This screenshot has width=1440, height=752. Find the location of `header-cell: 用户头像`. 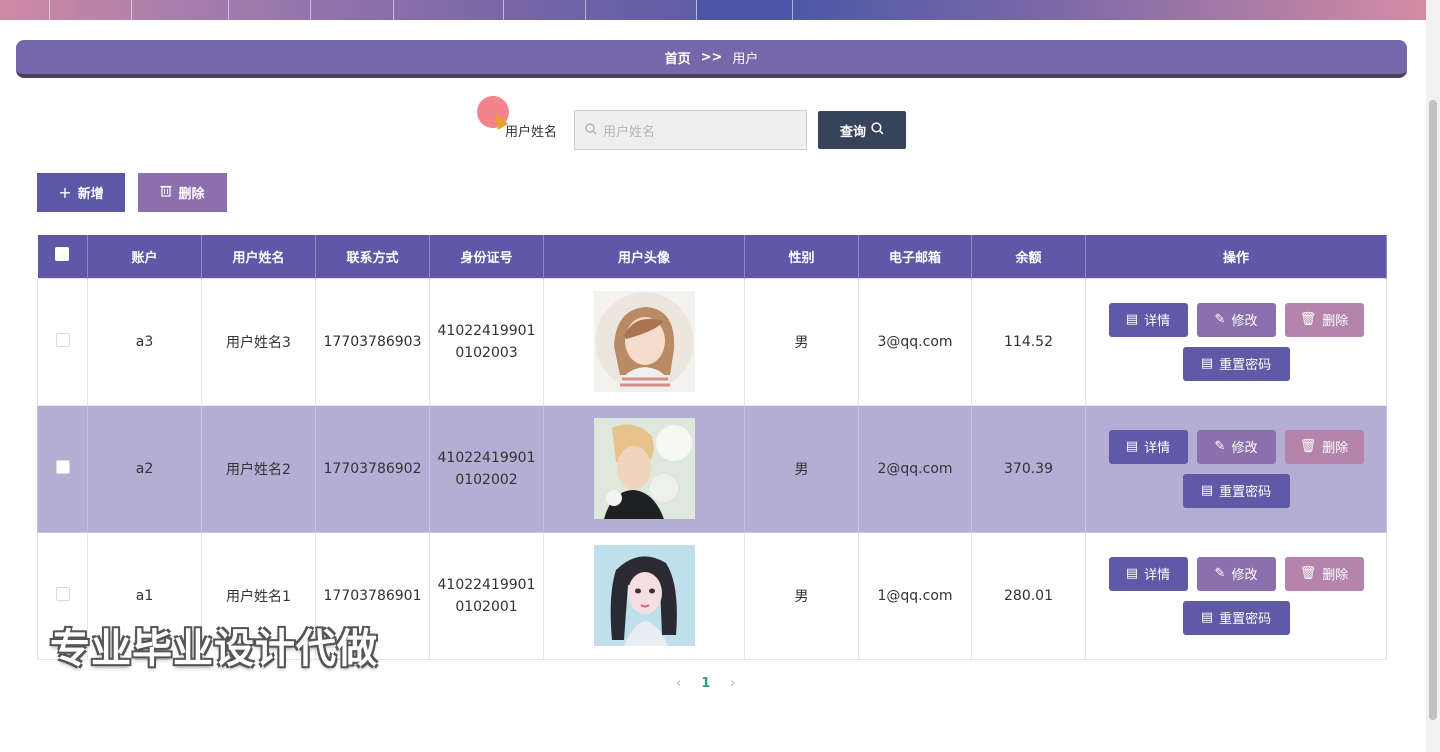

header-cell: 用户头像 is located at coordinates (644, 256).